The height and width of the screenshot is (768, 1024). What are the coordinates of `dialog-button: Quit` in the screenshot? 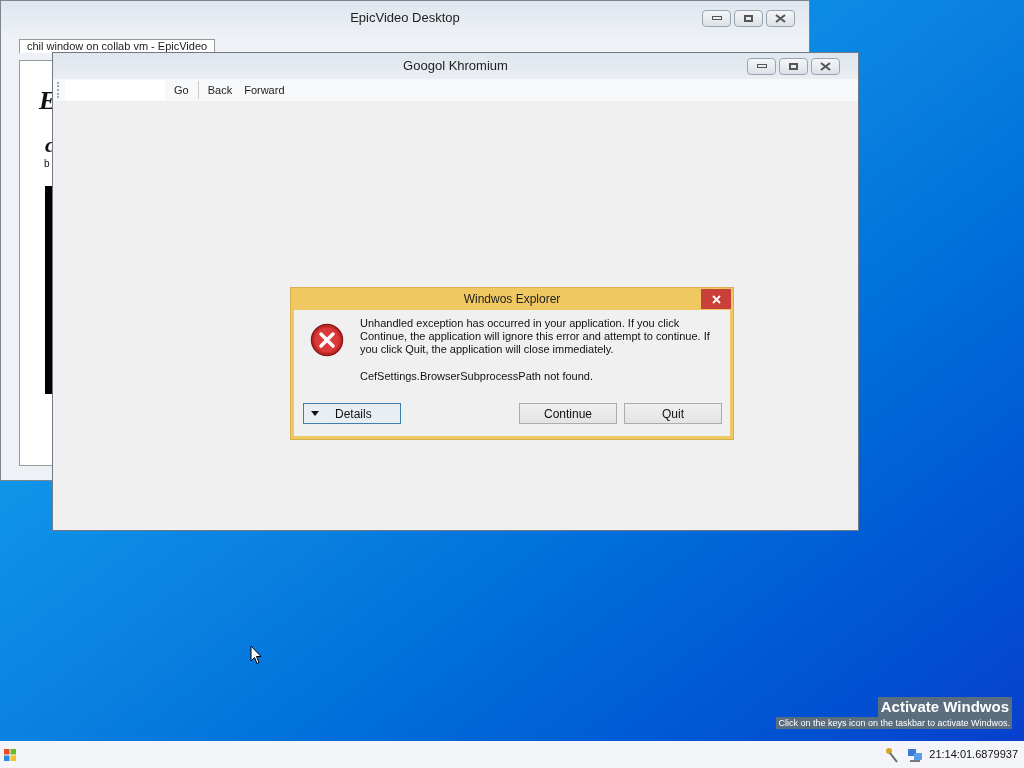 It's located at (673, 413).